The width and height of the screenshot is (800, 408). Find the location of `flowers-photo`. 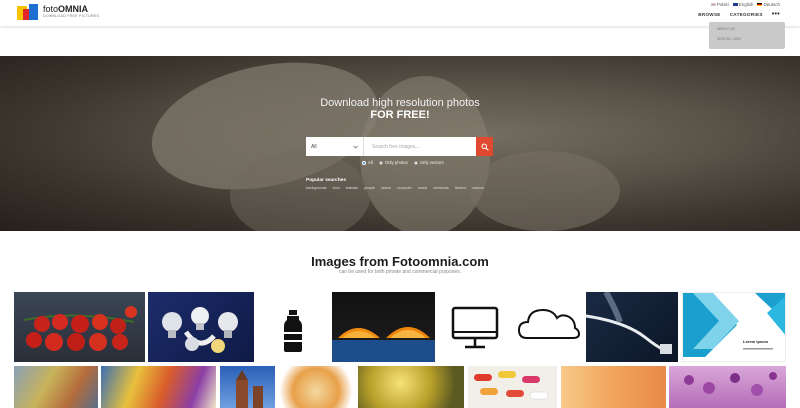

flowers-photo is located at coordinates (730, 384).